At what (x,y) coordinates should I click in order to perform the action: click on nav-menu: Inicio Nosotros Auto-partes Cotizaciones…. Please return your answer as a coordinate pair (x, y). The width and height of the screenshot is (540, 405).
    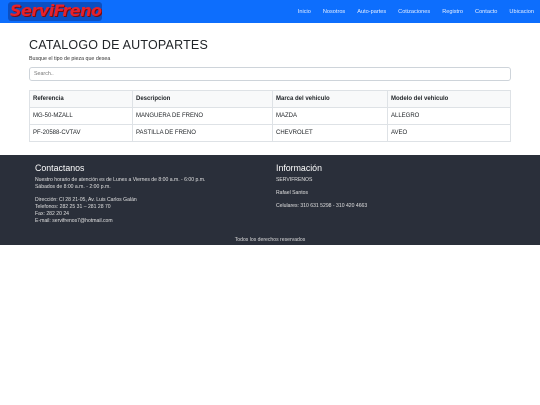
    Looking at the image, I should click on (410, 11).